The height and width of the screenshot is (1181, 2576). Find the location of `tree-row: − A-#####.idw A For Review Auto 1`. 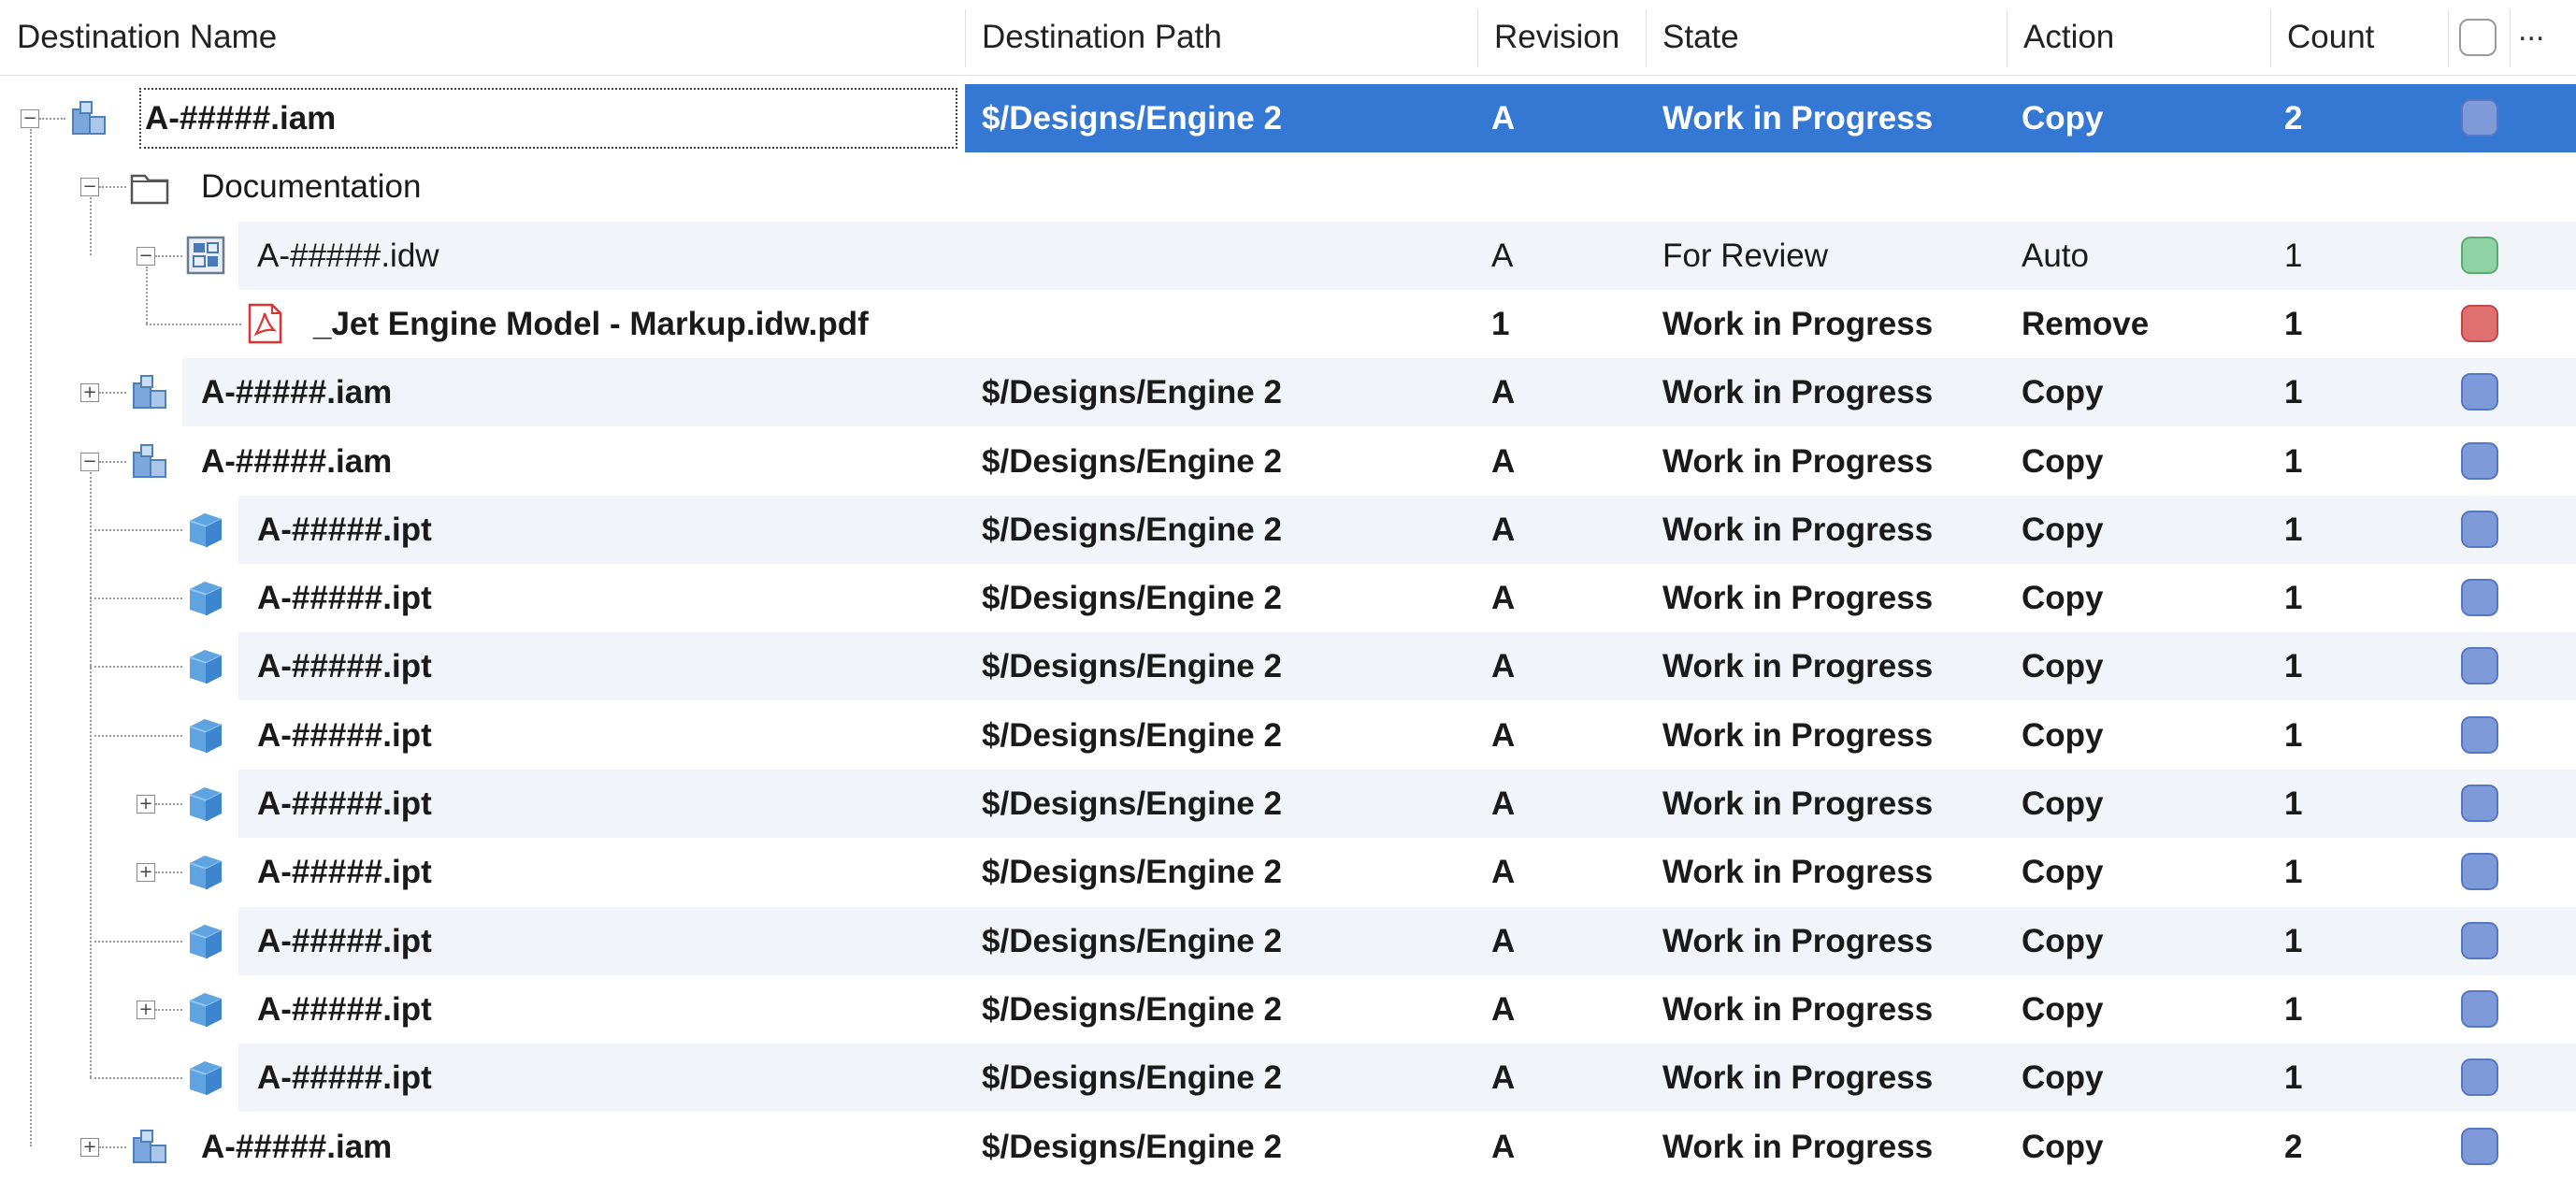

tree-row: − A-#####.idw A For Review Auto 1 is located at coordinates (1288, 256).